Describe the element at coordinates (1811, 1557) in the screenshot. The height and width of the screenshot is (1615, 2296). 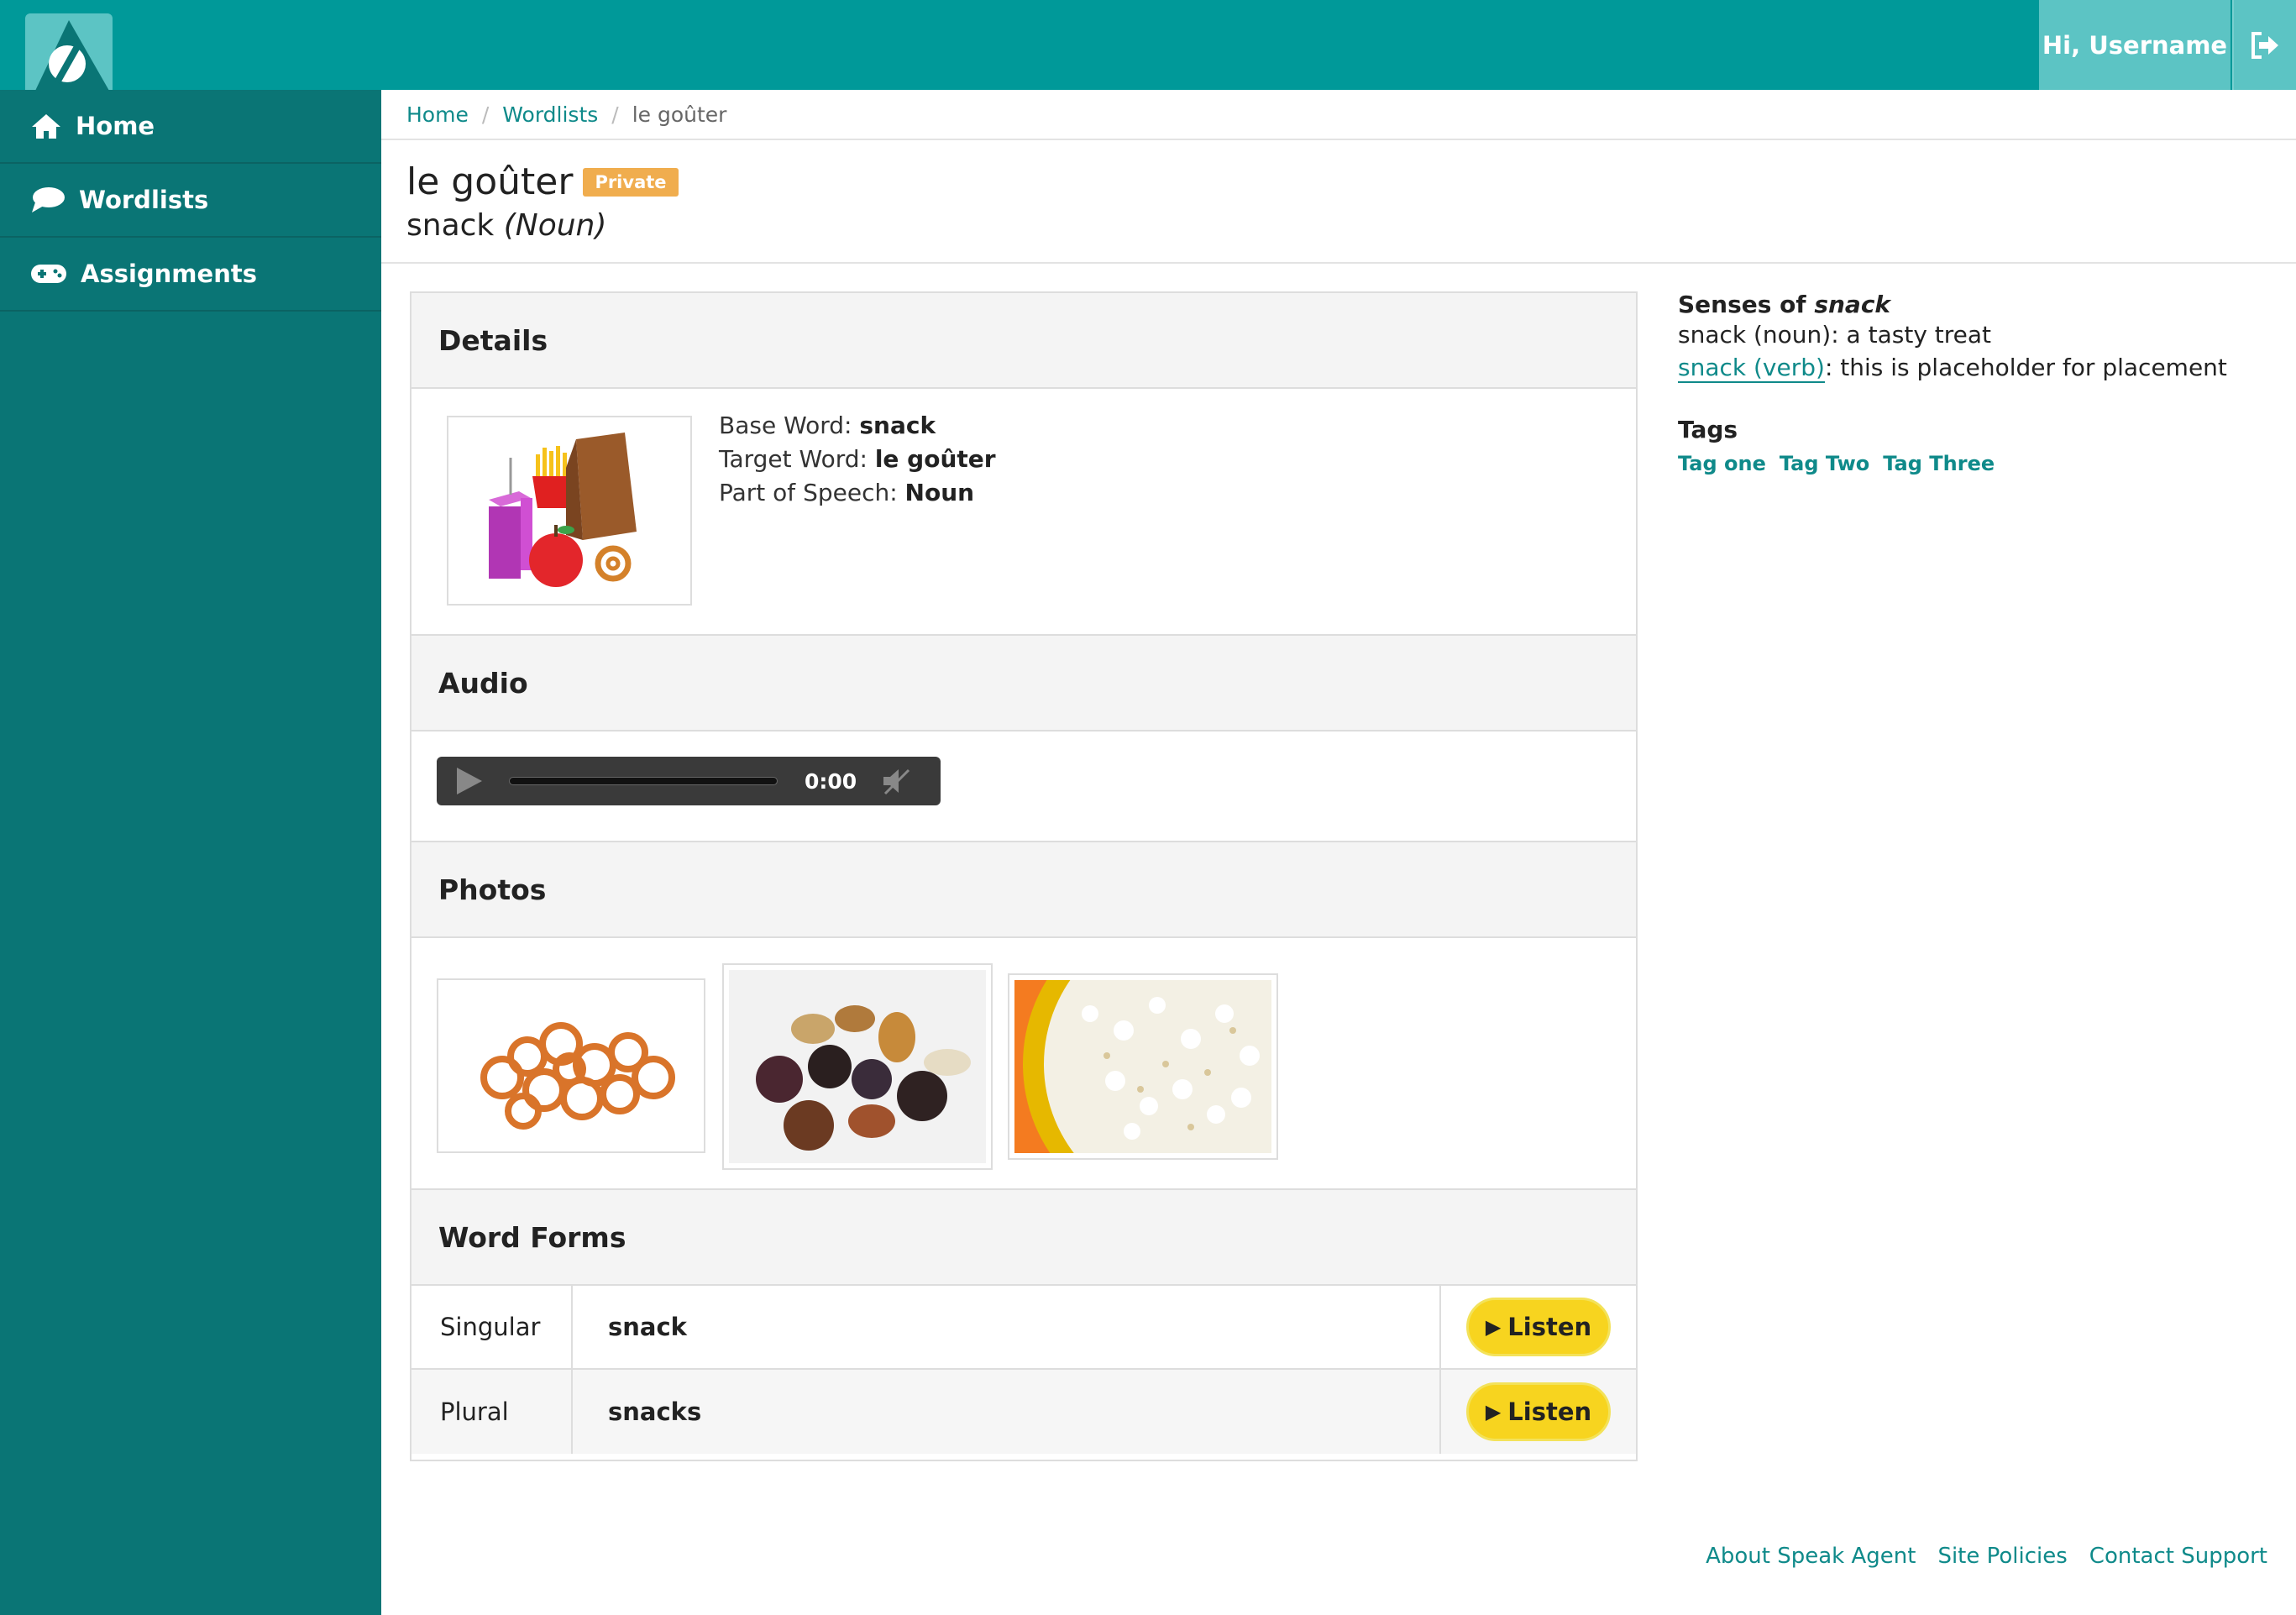
I see `footer-about-link: About Speak Agent` at that location.